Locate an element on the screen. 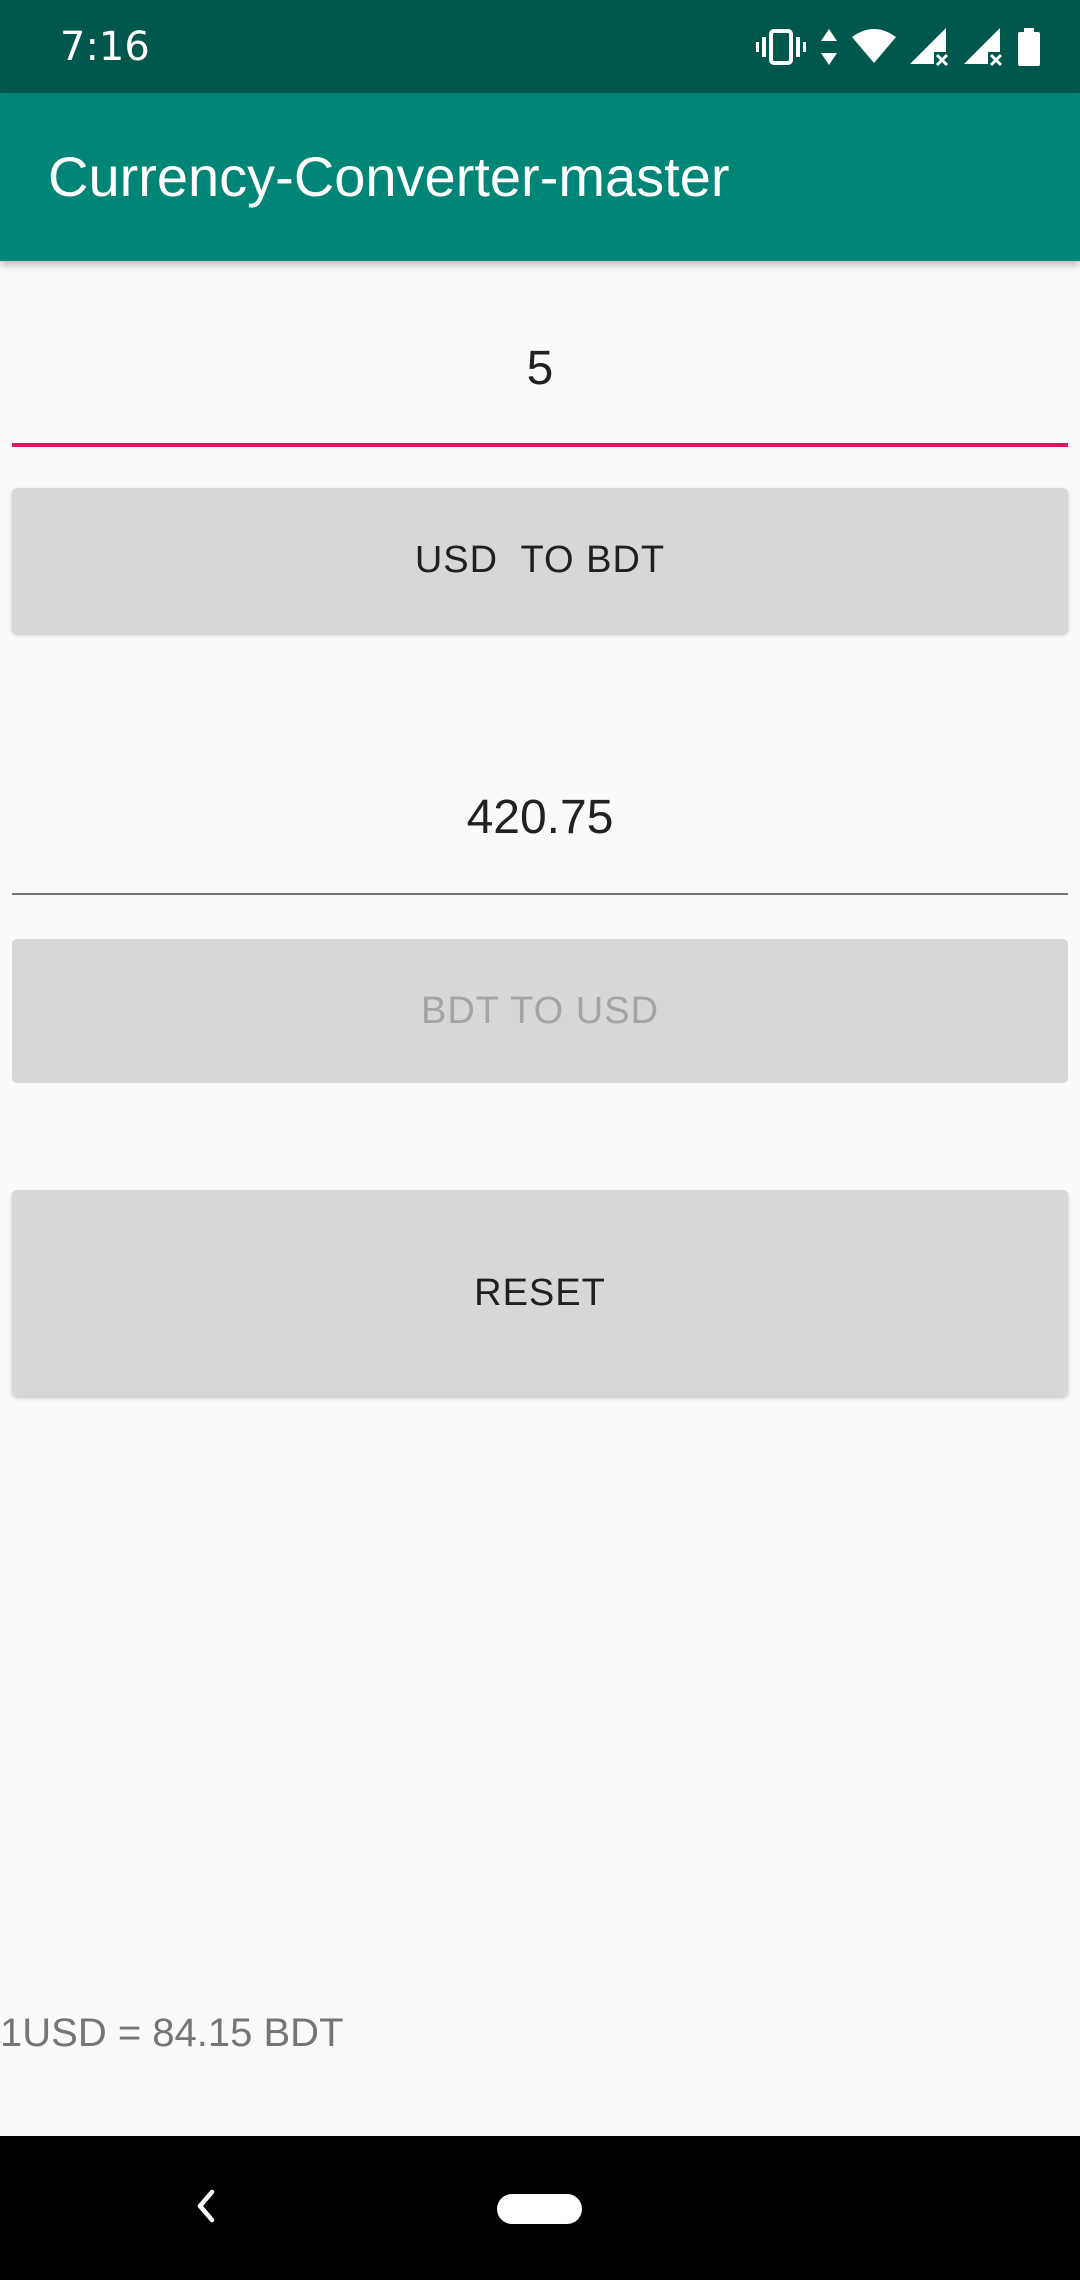 Image resolution: width=1080 pixels, height=2280 pixels. navigation-bar is located at coordinates (540, 2208).